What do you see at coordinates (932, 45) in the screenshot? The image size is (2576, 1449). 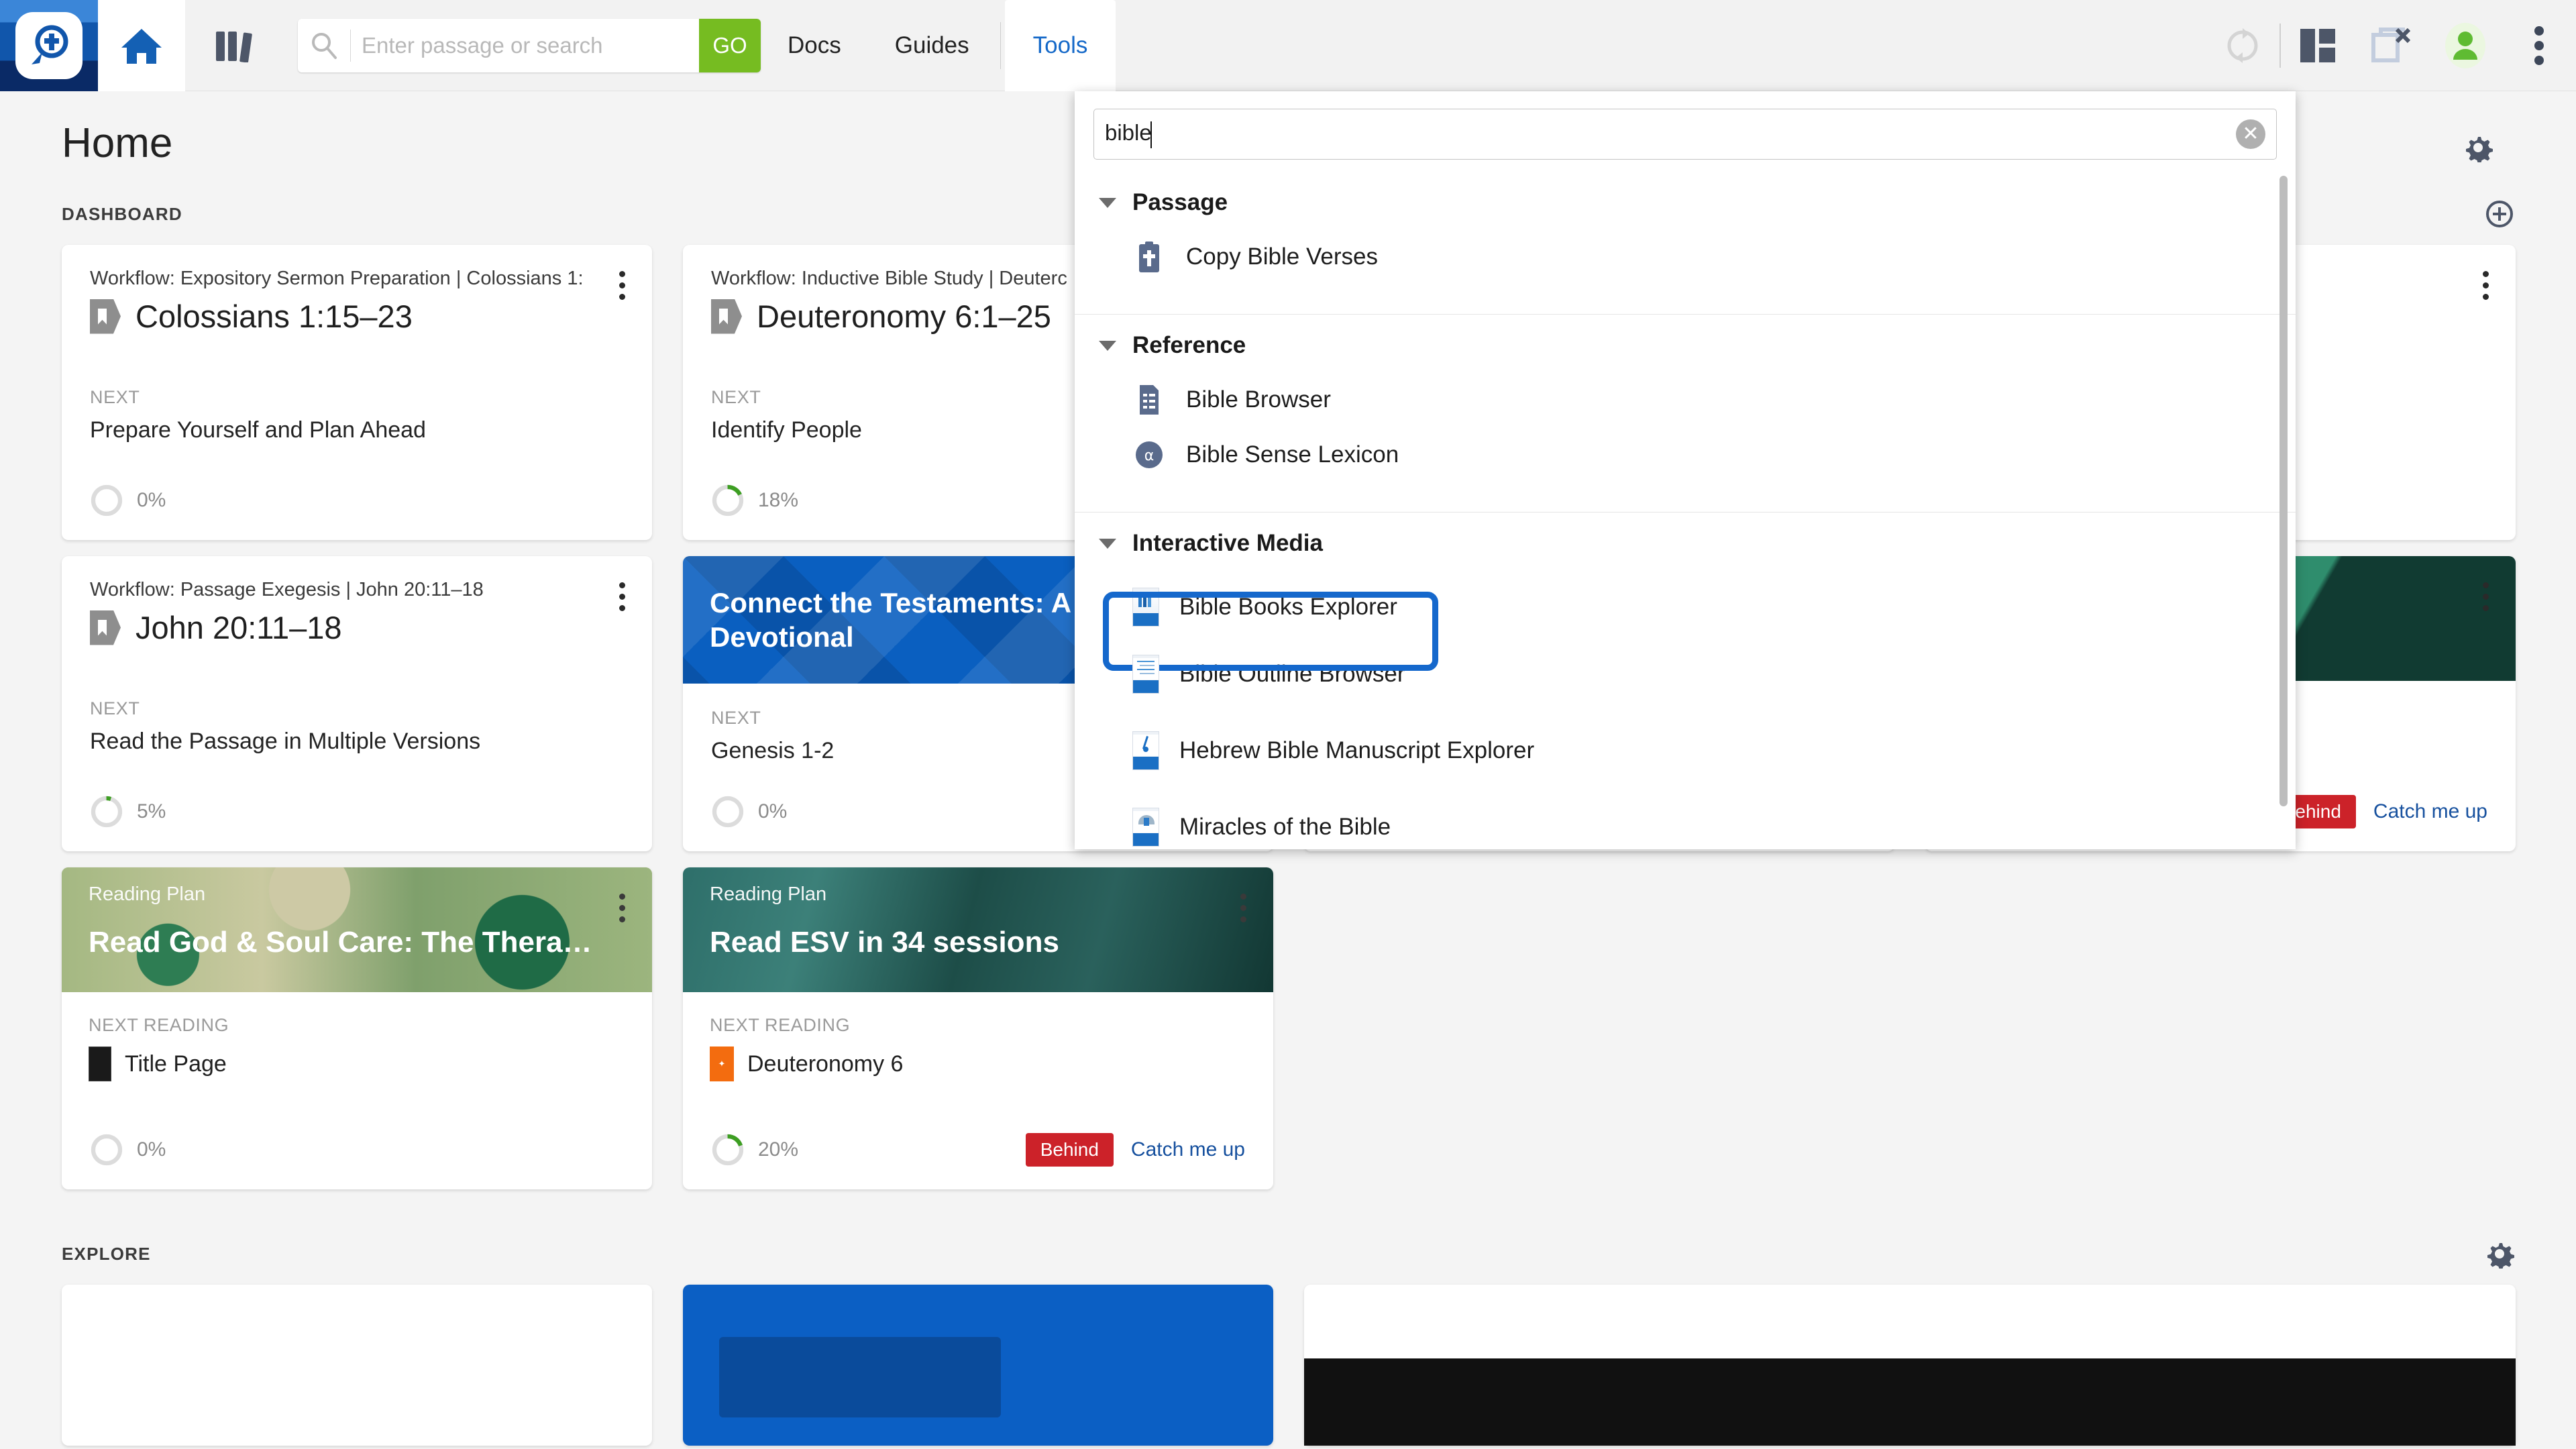 I see `nav-guides: Guides` at bounding box center [932, 45].